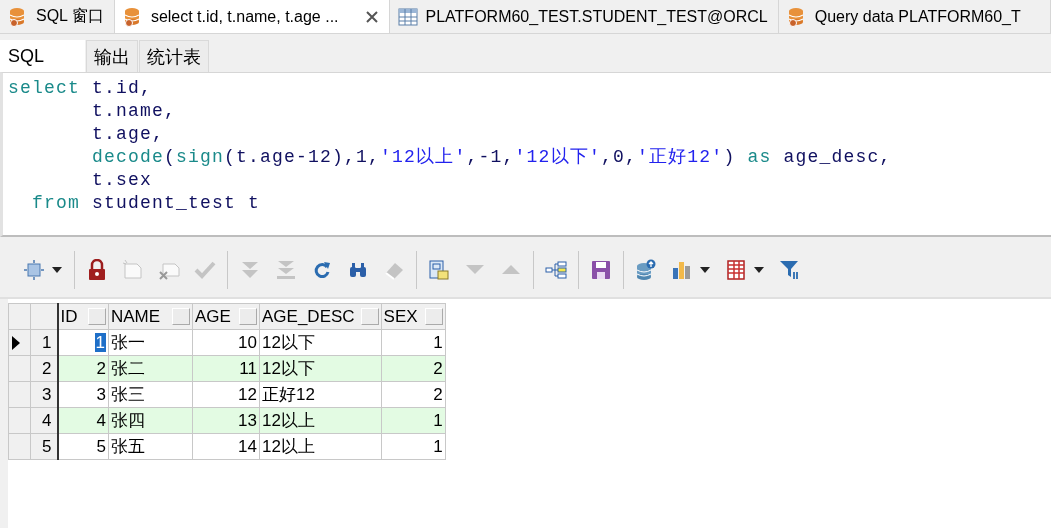 This screenshot has height=528, width=1051. What do you see at coordinates (205, 270) in the screenshot?
I see `check-icon` at bounding box center [205, 270].